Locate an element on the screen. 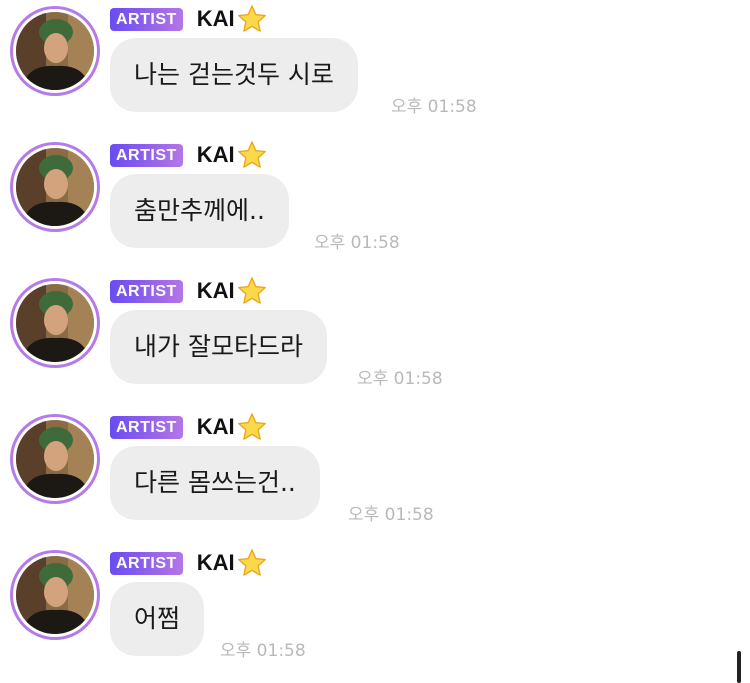 This screenshot has height=683, width=750. scrollbar is located at coordinates (739, 667).